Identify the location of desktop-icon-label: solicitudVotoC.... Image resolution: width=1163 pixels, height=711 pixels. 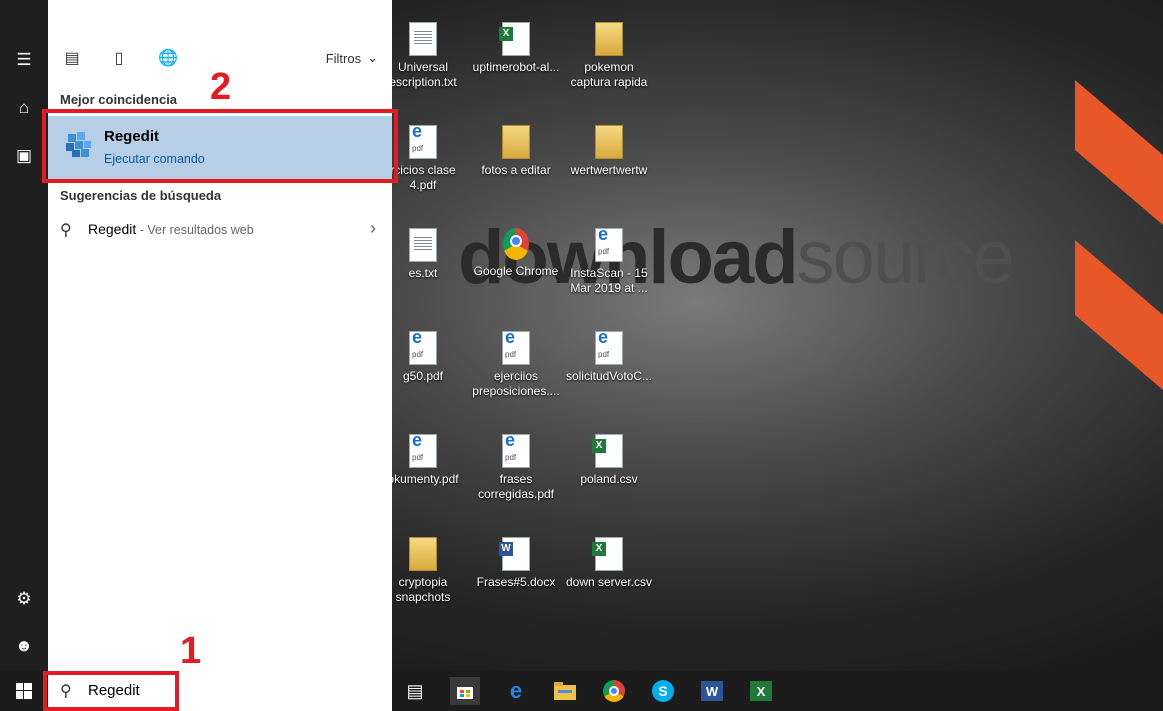
(609, 376).